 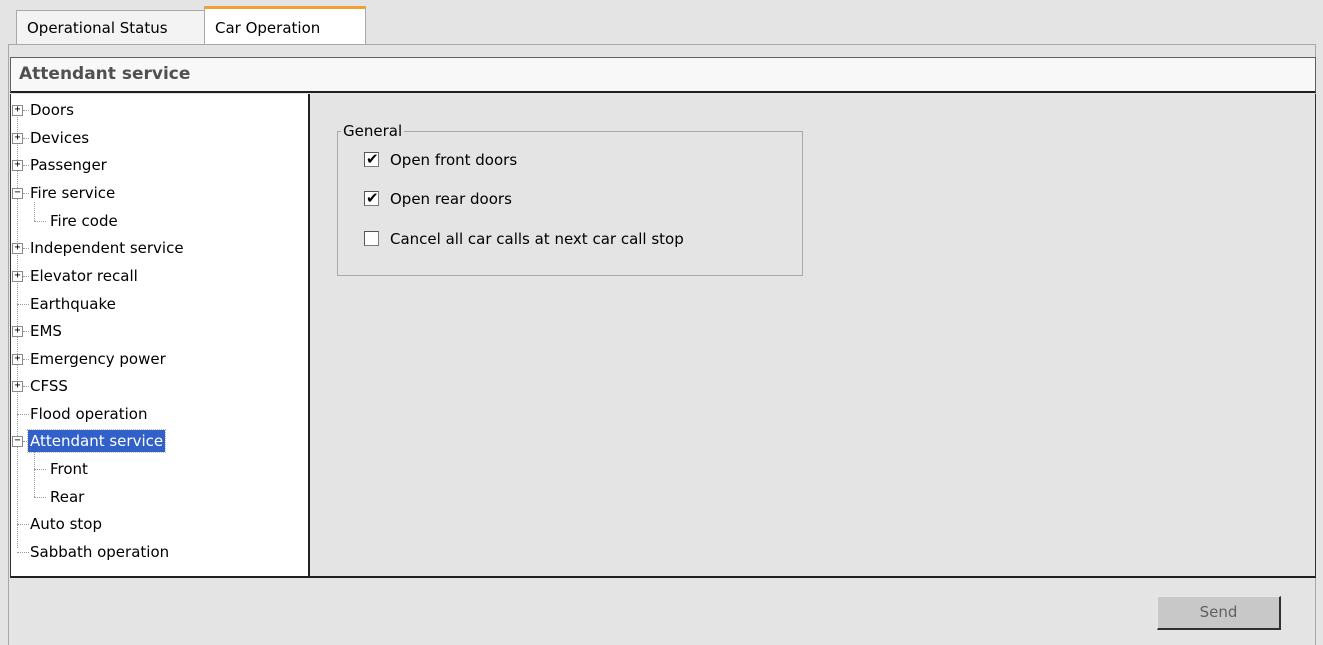 I want to click on tree-item-doors: + Doors, so click(x=156, y=110).